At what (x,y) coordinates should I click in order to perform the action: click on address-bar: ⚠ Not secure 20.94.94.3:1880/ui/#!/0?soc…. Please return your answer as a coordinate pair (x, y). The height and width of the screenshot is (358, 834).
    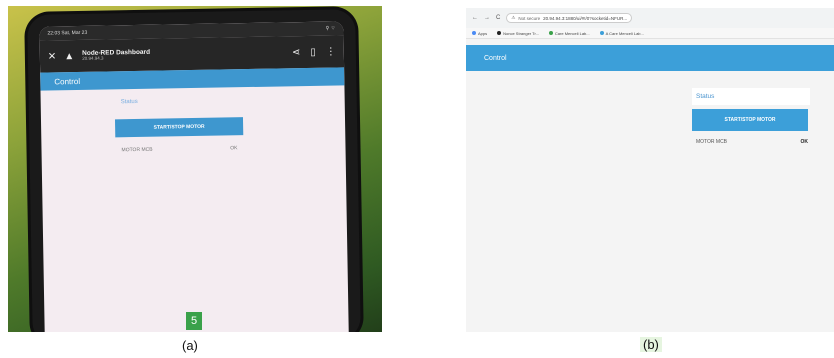
    Looking at the image, I should click on (569, 18).